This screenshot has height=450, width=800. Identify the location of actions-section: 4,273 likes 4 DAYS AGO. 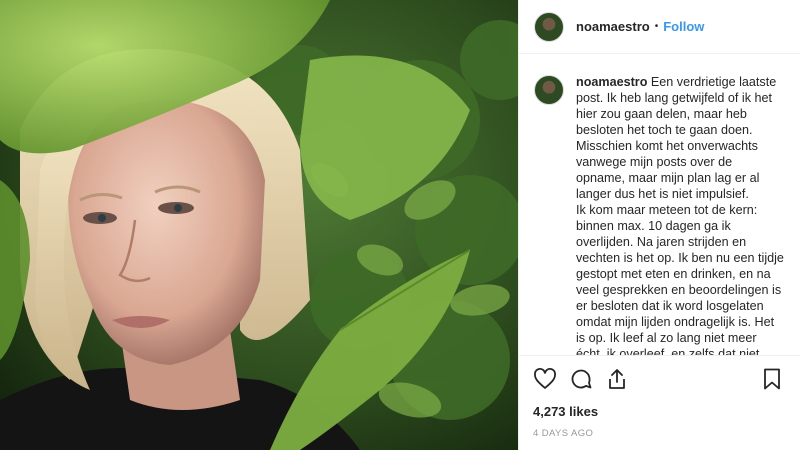
(659, 402).